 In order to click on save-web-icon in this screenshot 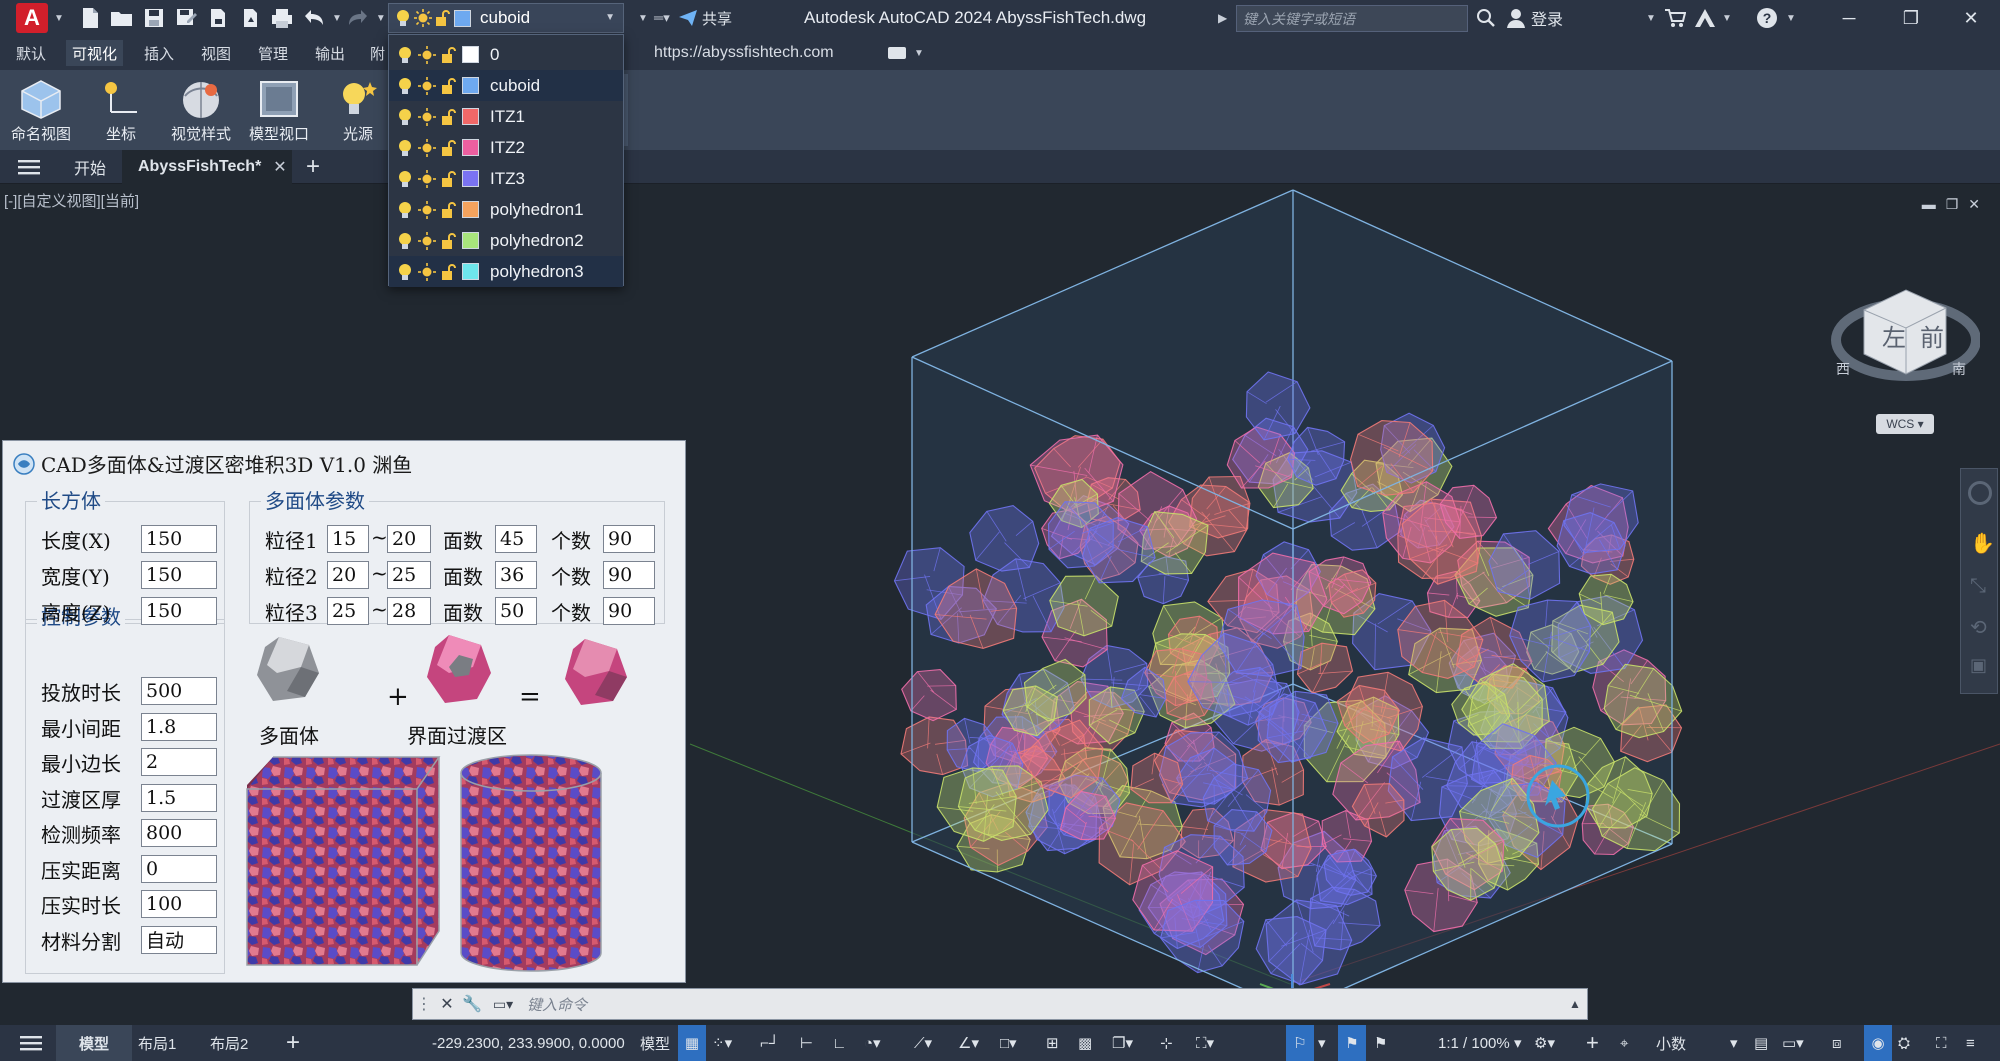, I will do `click(250, 18)`.